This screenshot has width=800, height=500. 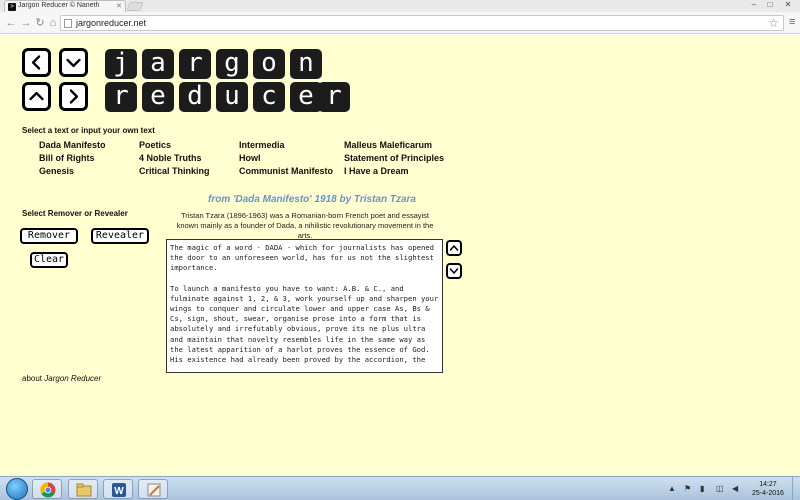 What do you see at coordinates (720, 488) in the screenshot?
I see `network-icon: ◫` at bounding box center [720, 488].